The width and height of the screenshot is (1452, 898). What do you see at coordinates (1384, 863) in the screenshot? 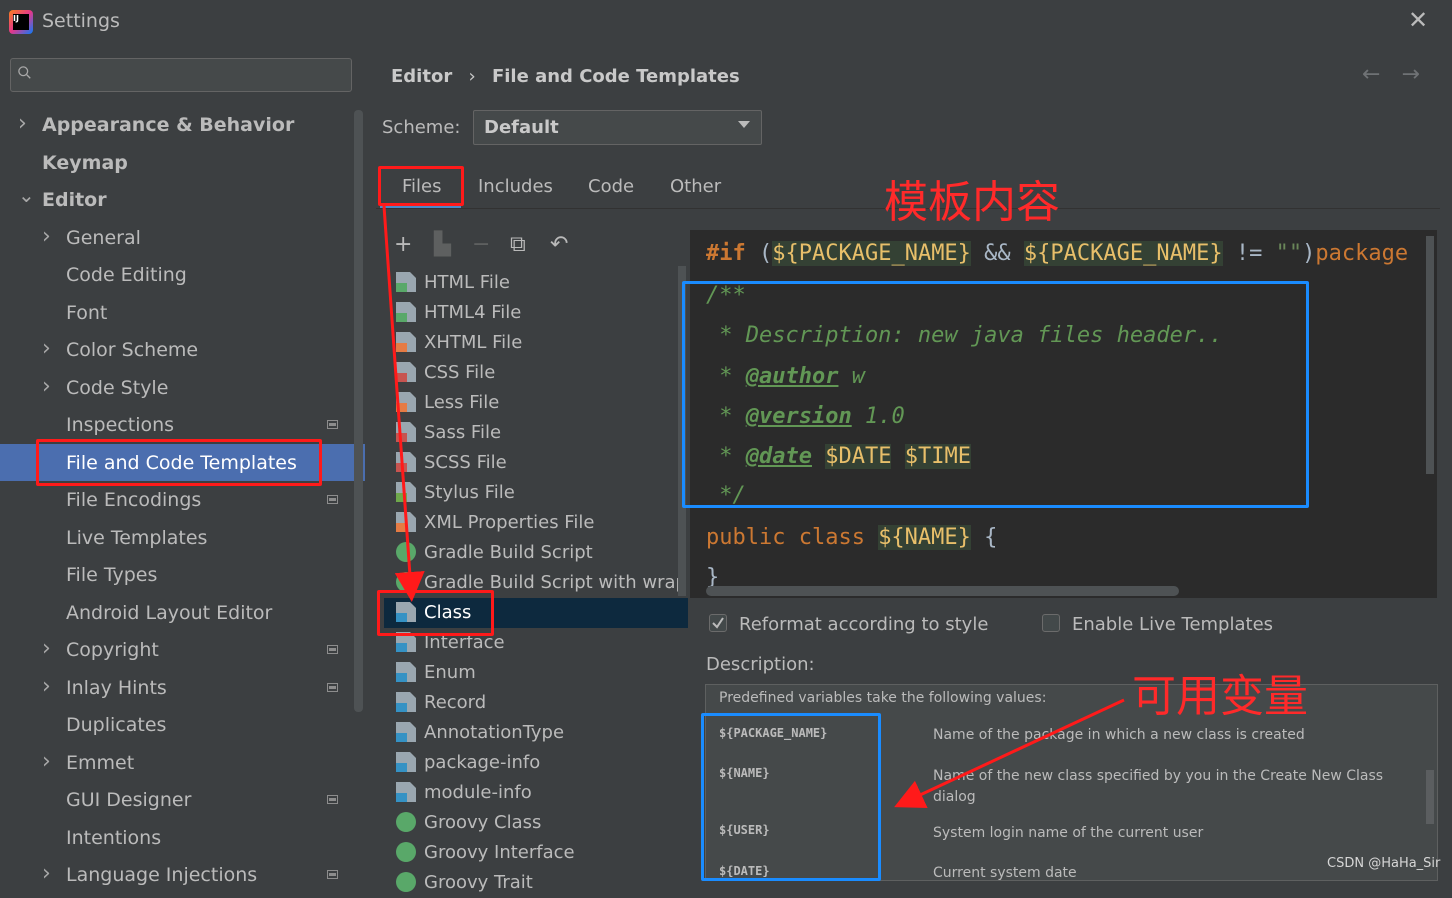
I see `watermark: CSDN @HaHa_Sir` at bounding box center [1384, 863].